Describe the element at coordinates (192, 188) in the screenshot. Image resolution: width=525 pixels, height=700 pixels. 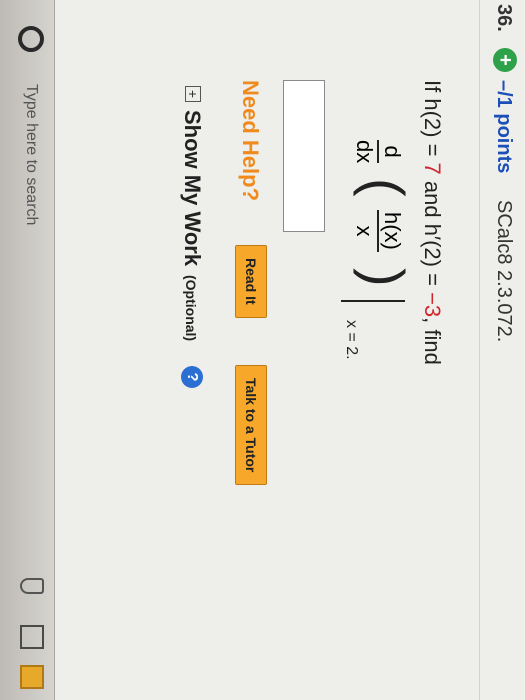
I see `show-my-work-label: Show My Work` at that location.